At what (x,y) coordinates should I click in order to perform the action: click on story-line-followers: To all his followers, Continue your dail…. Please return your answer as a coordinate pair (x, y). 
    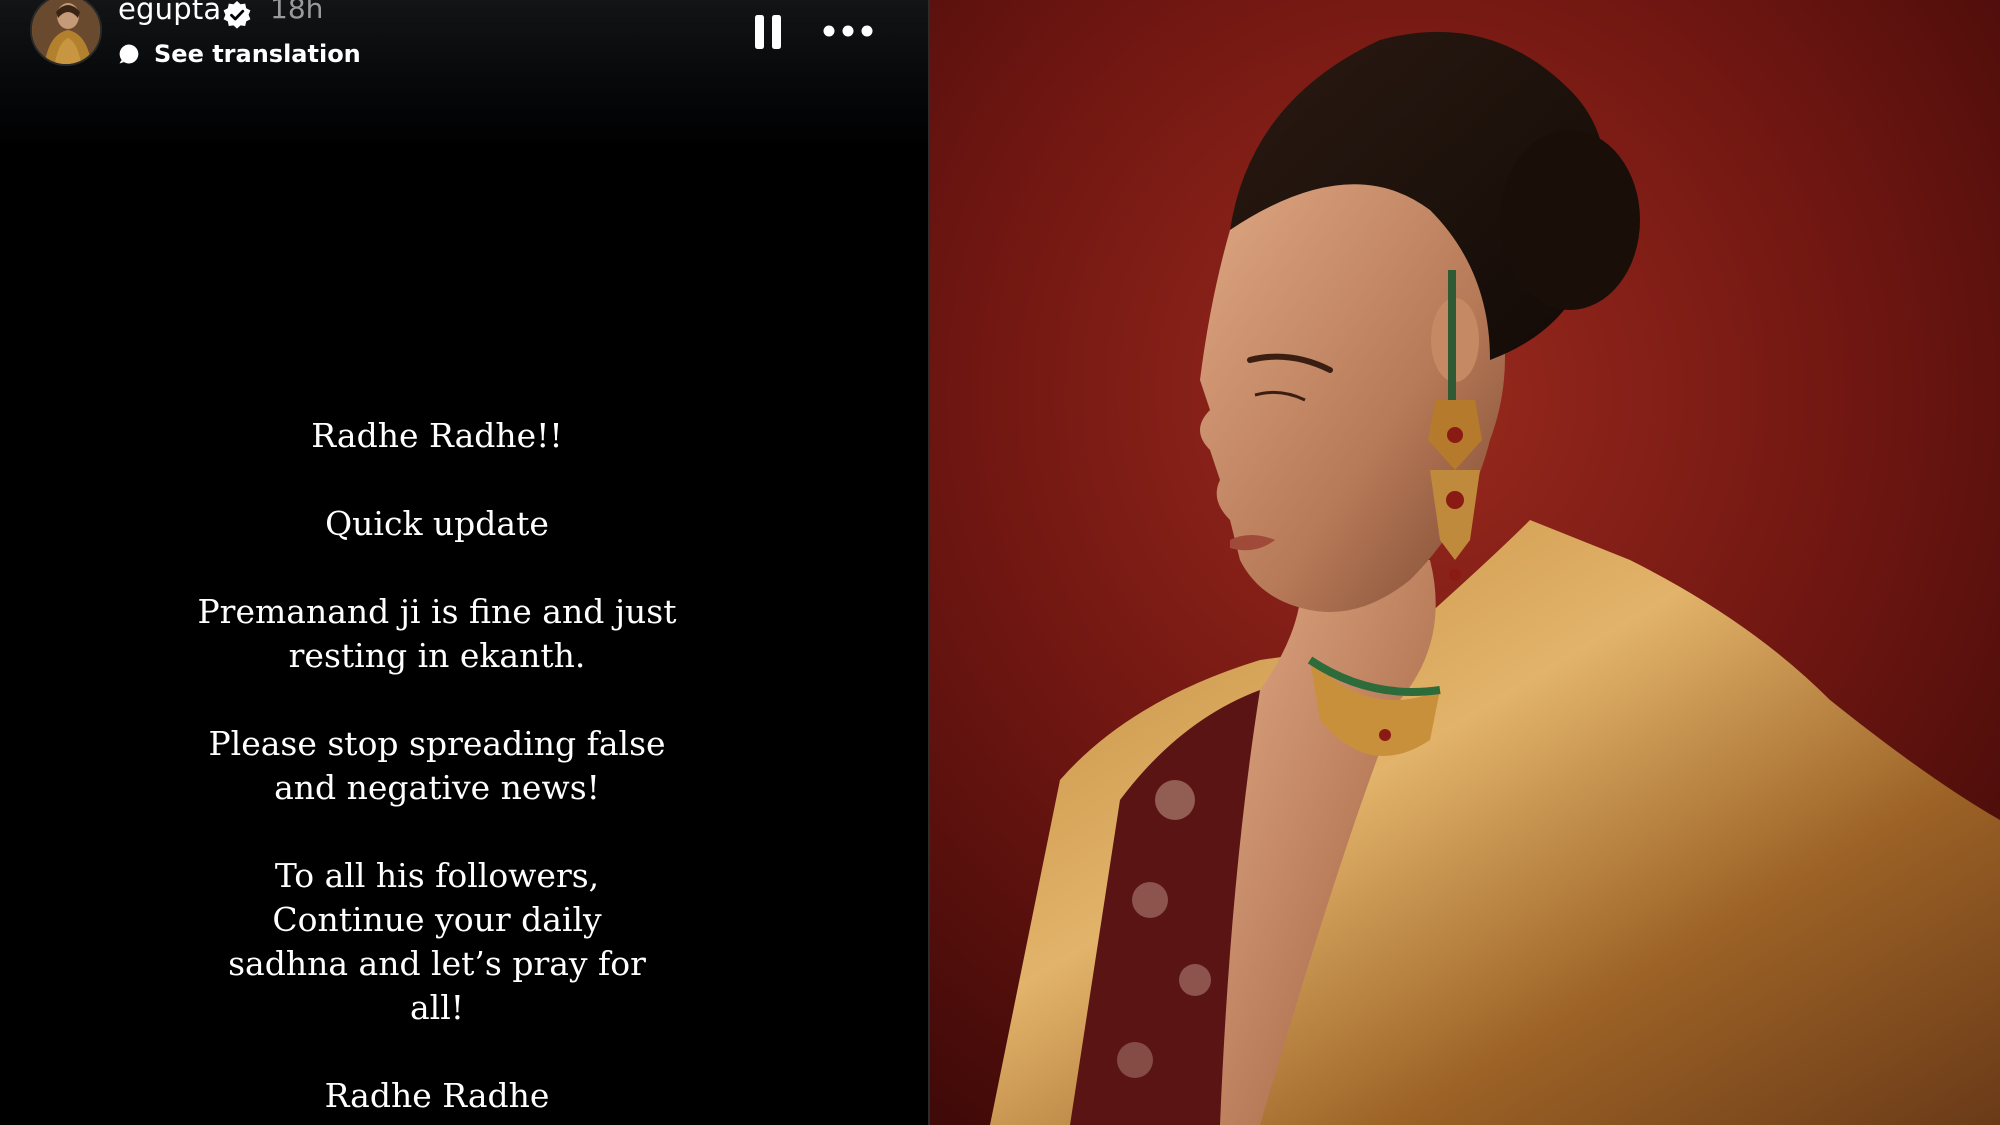
    Looking at the image, I should click on (437, 941).